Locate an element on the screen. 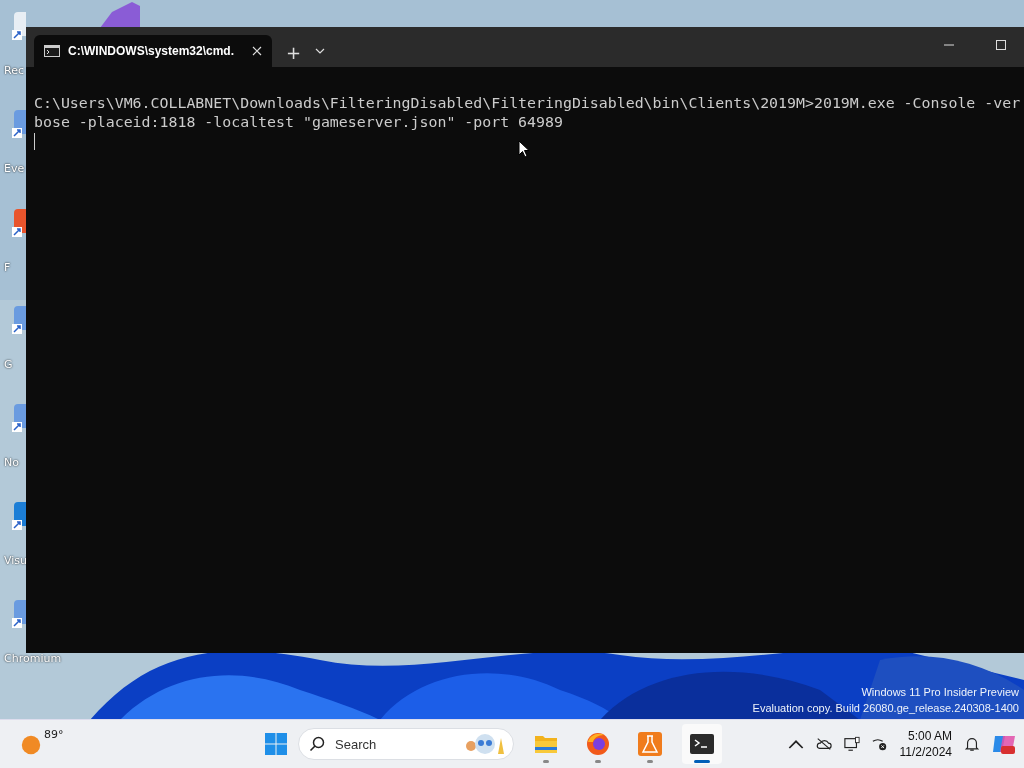 Image resolution: width=1024 pixels, height=768 pixels. terminal-taskbar-button is located at coordinates (702, 744).